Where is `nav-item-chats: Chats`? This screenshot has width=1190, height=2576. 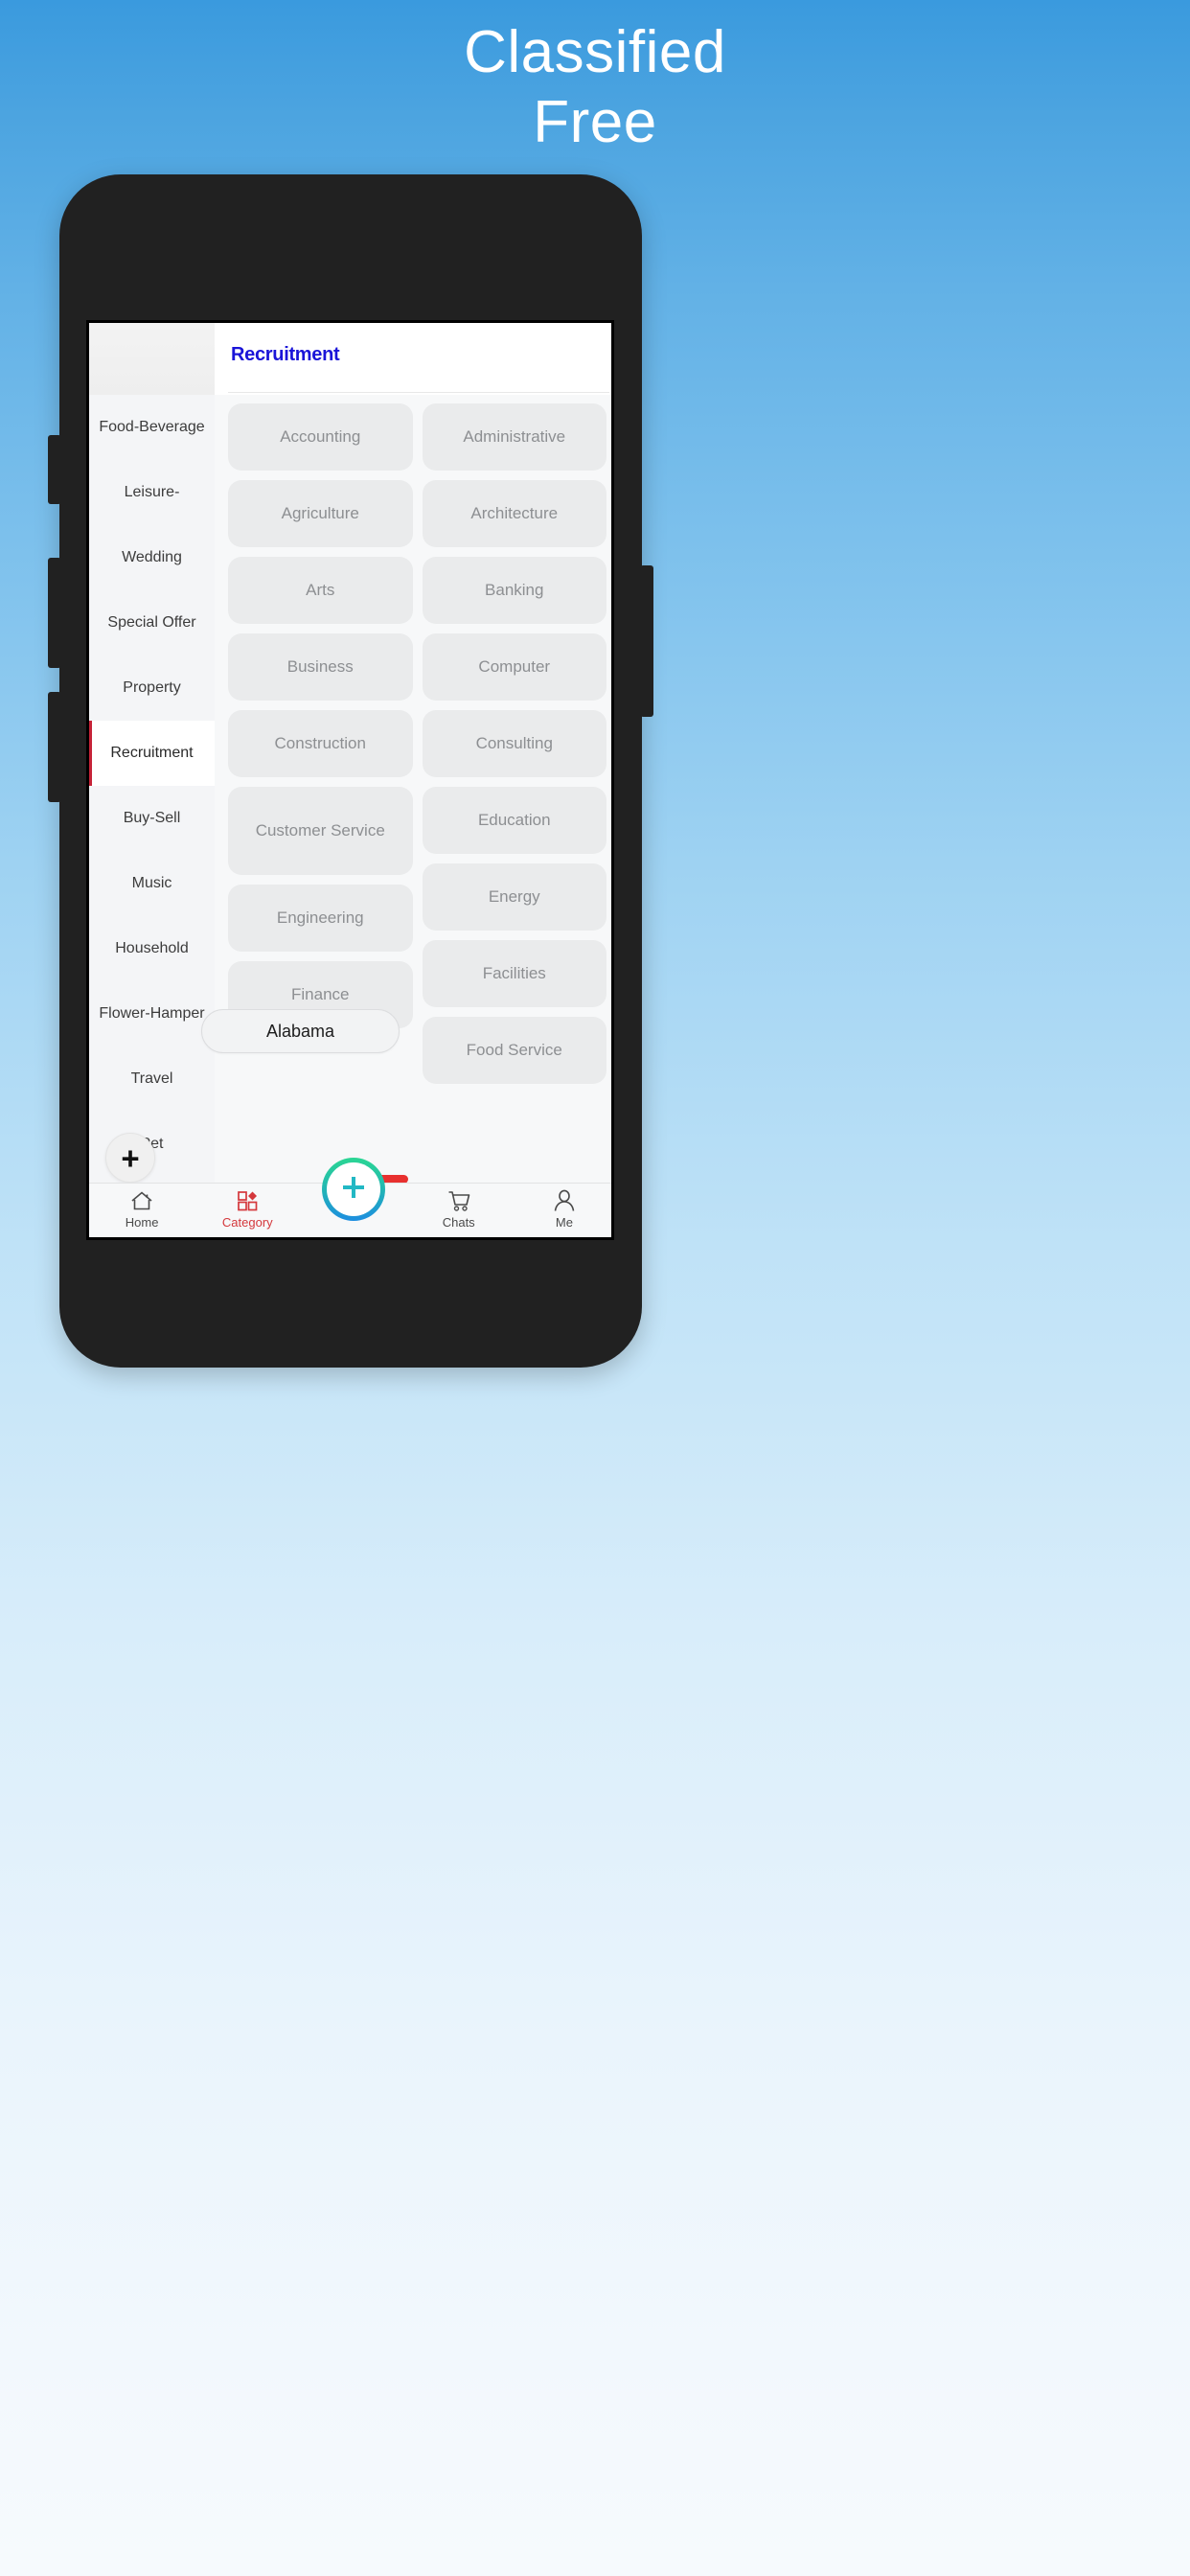
nav-item-chats: Chats is located at coordinates (459, 1207).